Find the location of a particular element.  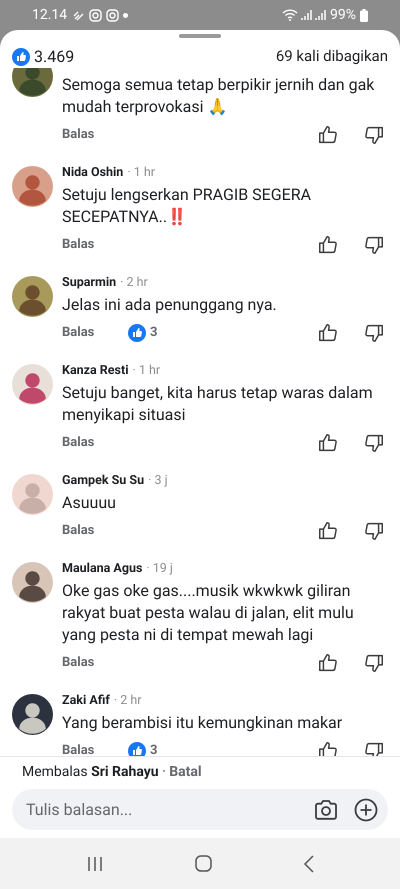

commenter-name: Gampek Su Su is located at coordinates (103, 481).